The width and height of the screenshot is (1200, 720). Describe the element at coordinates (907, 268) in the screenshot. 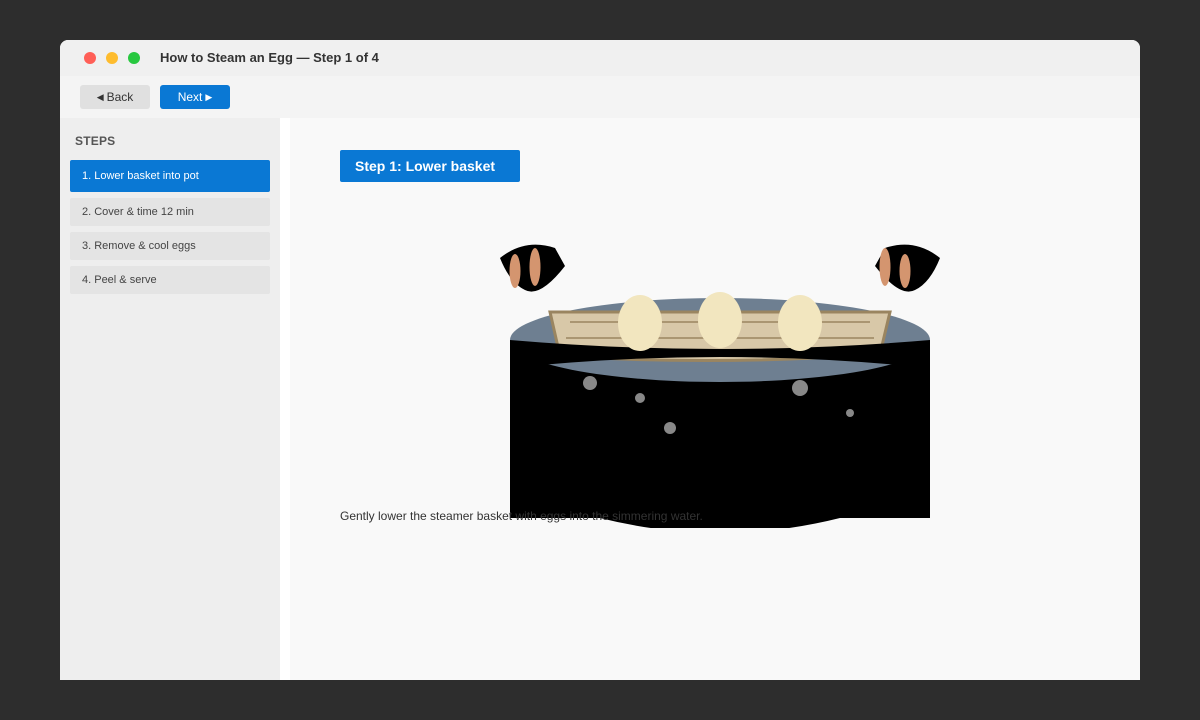

I see `right-hand-icon` at that location.